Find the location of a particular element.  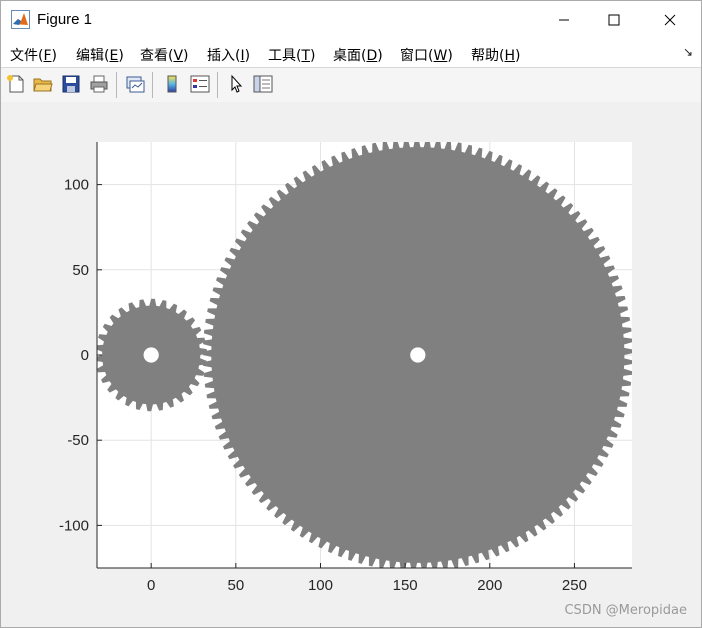

legend-icon is located at coordinates (200, 84).